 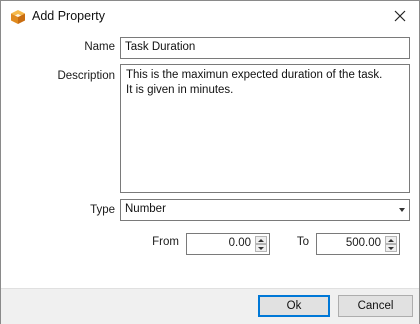 What do you see at coordinates (375, 306) in the screenshot?
I see `cancel-button: Cancel` at bounding box center [375, 306].